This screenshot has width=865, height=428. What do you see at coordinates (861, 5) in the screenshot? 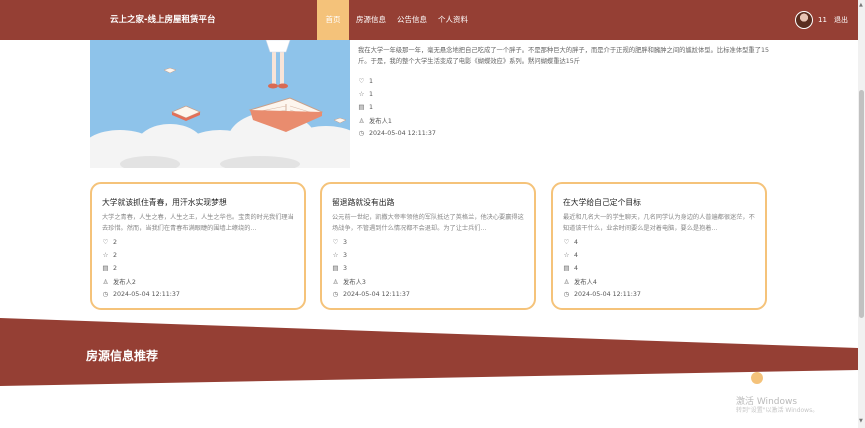
I see `scroll-up-arrow-icon: ▲` at bounding box center [861, 5].